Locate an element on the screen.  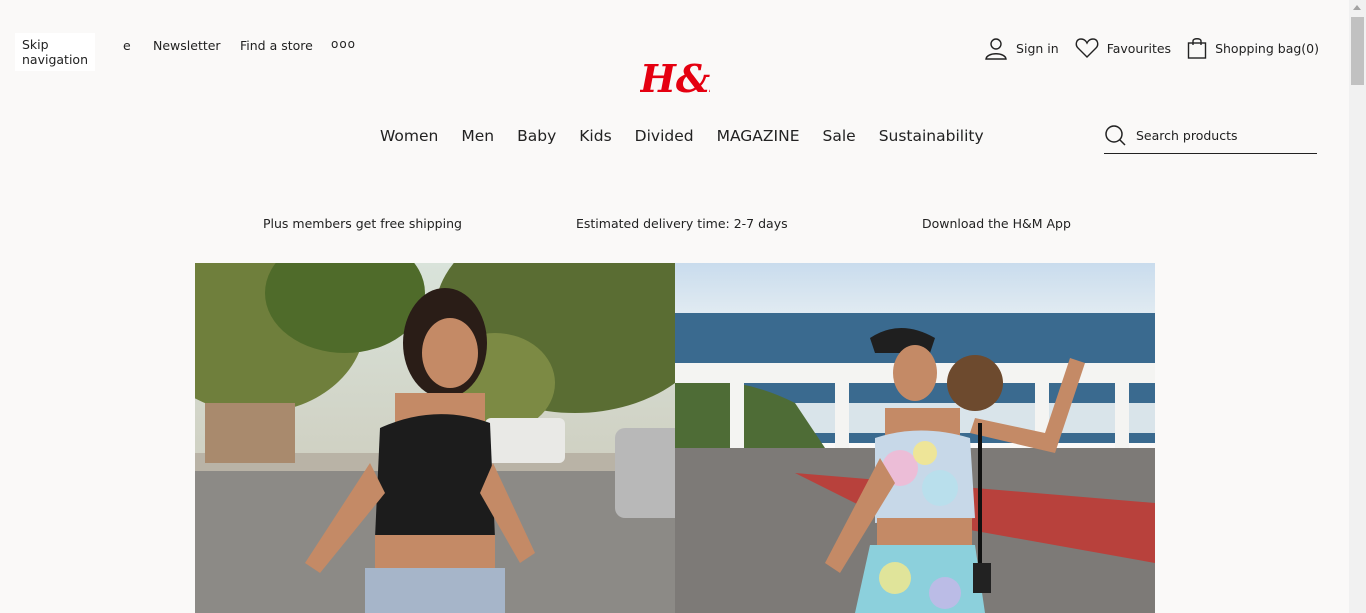
sign-in-label: Sign in is located at coordinates (1037, 48).